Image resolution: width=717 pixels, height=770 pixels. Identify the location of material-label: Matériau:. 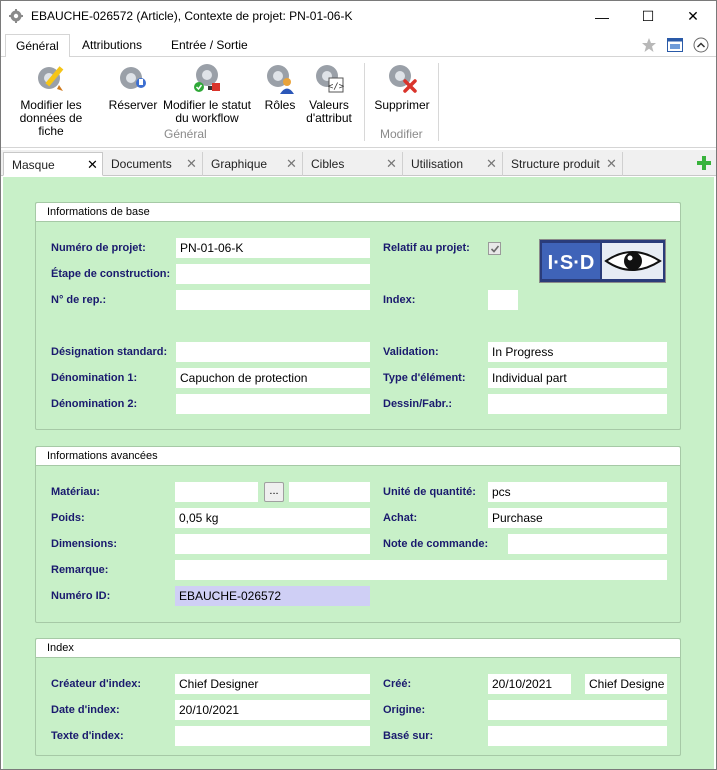
(75, 492).